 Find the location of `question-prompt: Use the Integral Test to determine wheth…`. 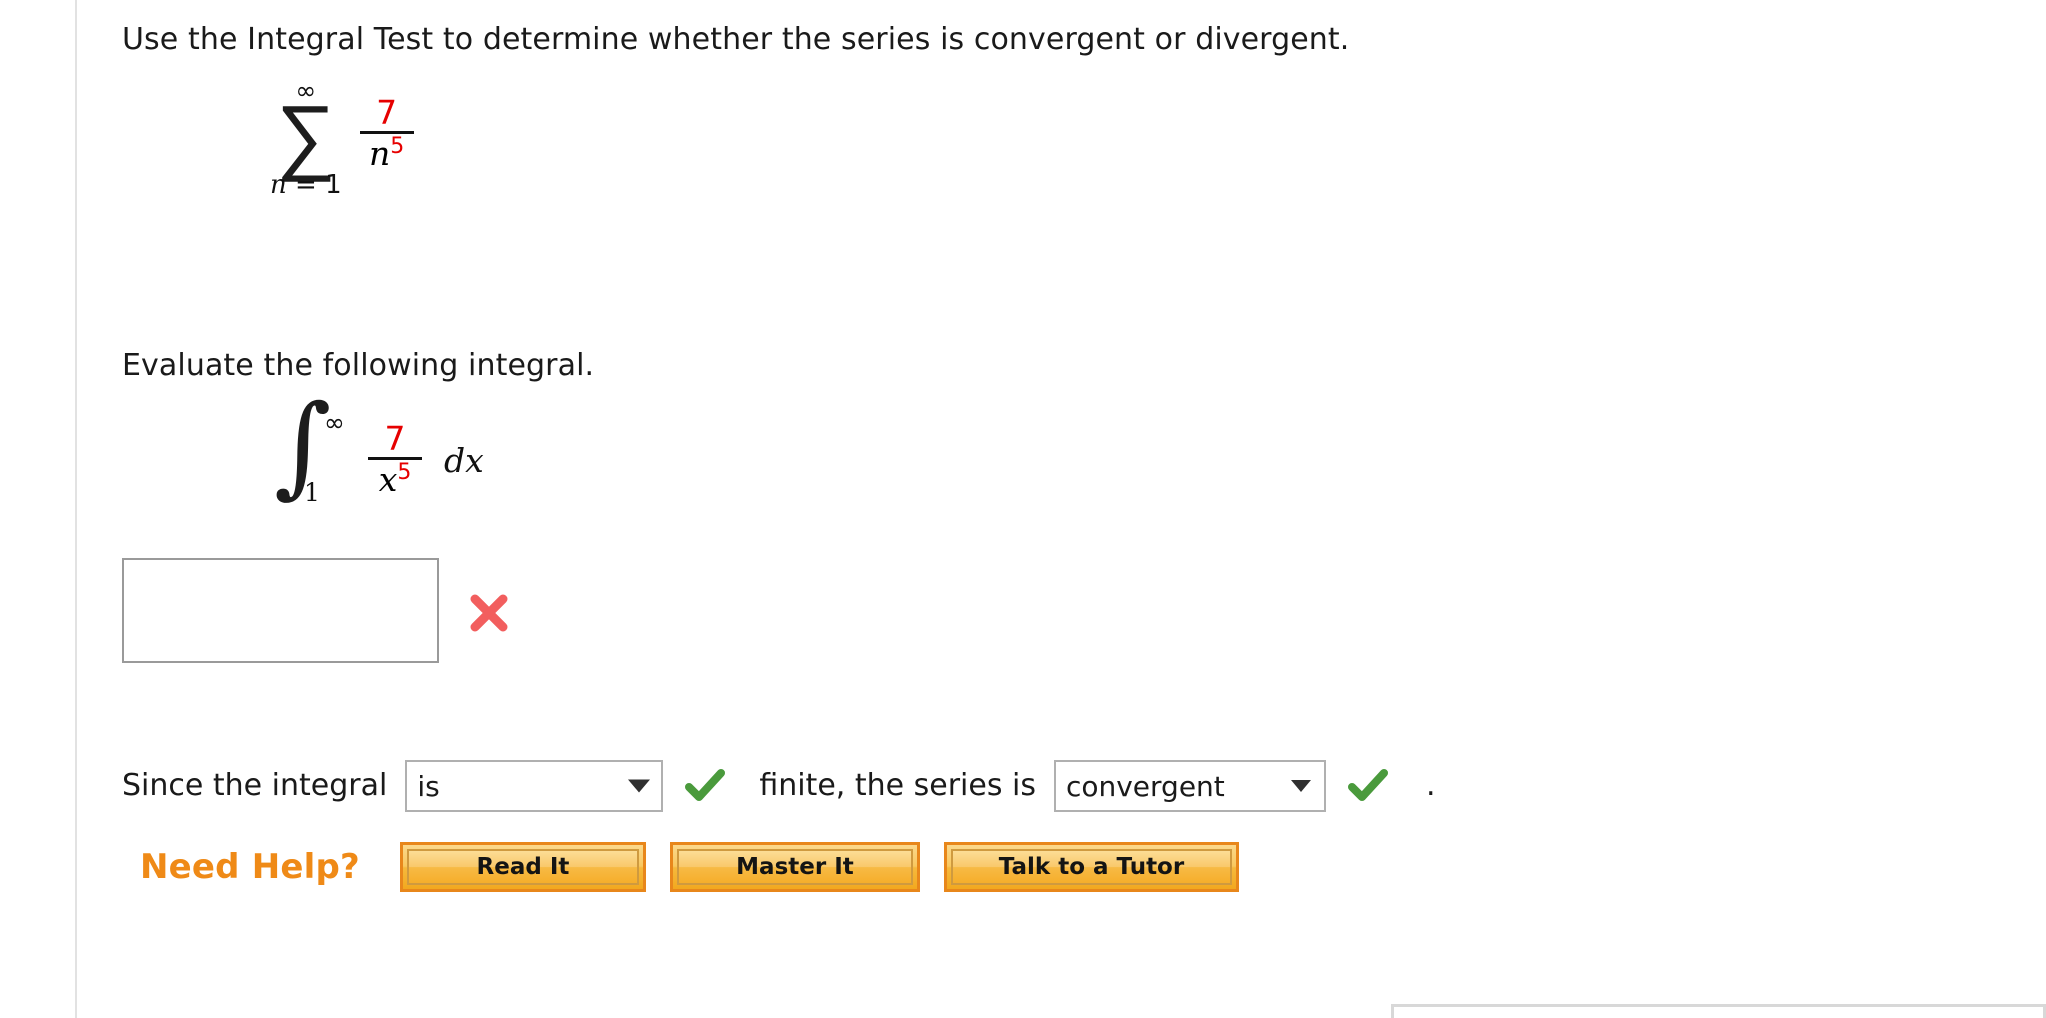

question-prompt: Use the Integral Test to determine wheth… is located at coordinates (736, 39).